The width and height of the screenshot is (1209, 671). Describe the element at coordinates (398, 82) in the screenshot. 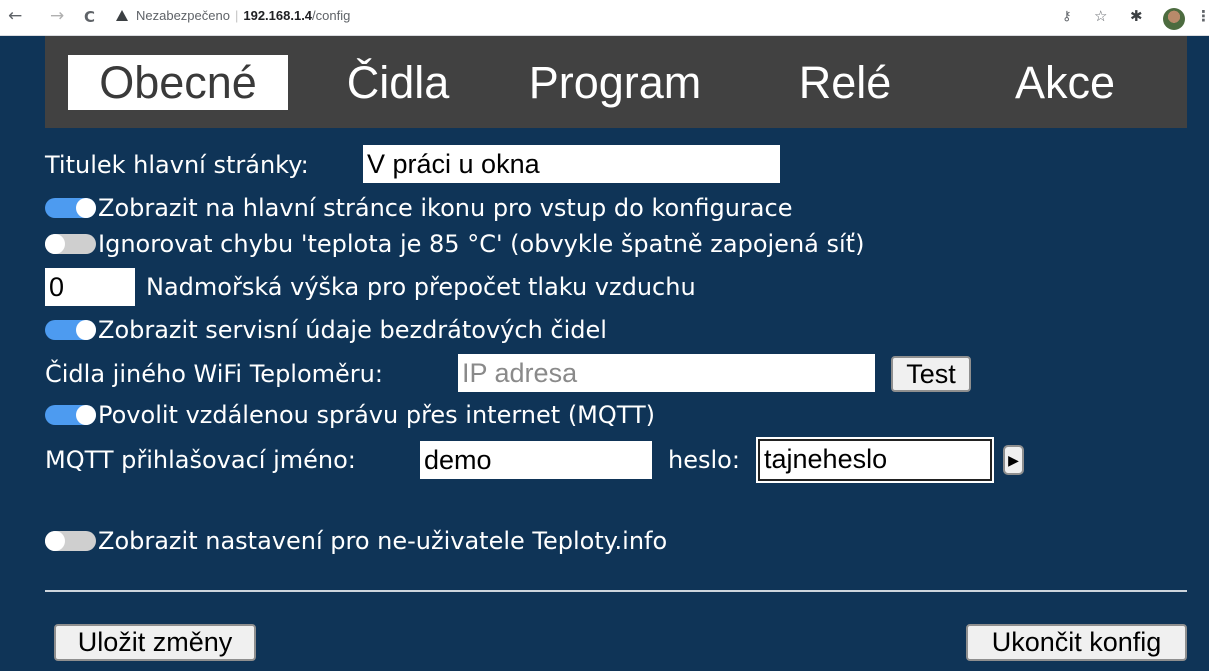

I see `tab-cidla: Čidla` at that location.